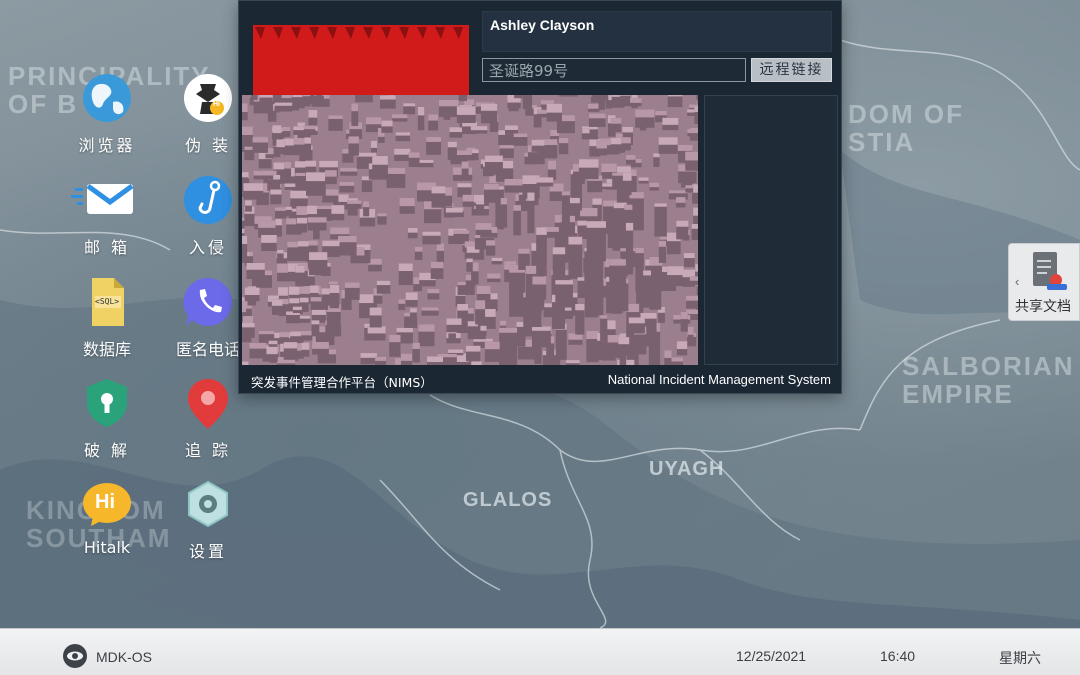 The height and width of the screenshot is (675, 1080). What do you see at coordinates (791, 70) in the screenshot?
I see `remote-link-button: 远程链接` at bounding box center [791, 70].